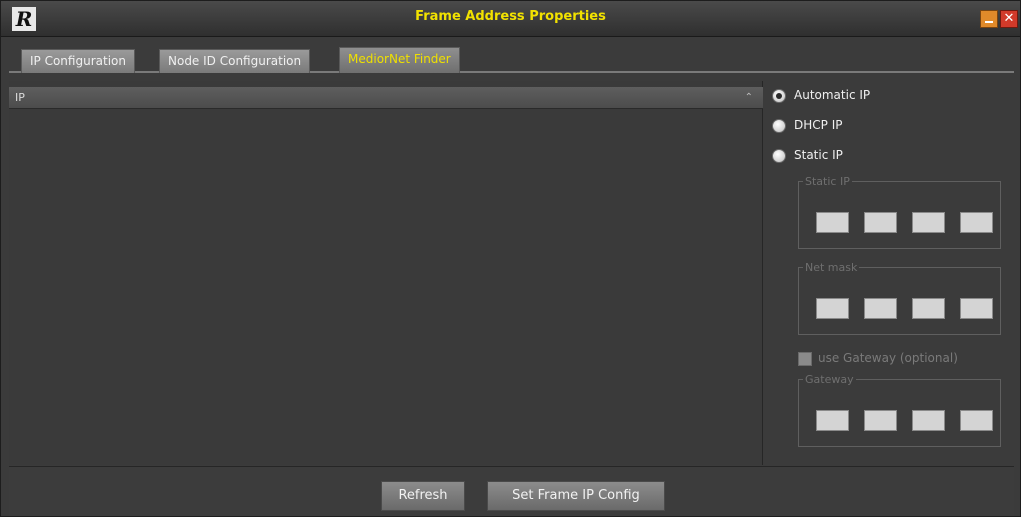 Image resolution: width=1021 pixels, height=517 pixels. Describe the element at coordinates (989, 19) in the screenshot. I see `minimize-button` at that location.